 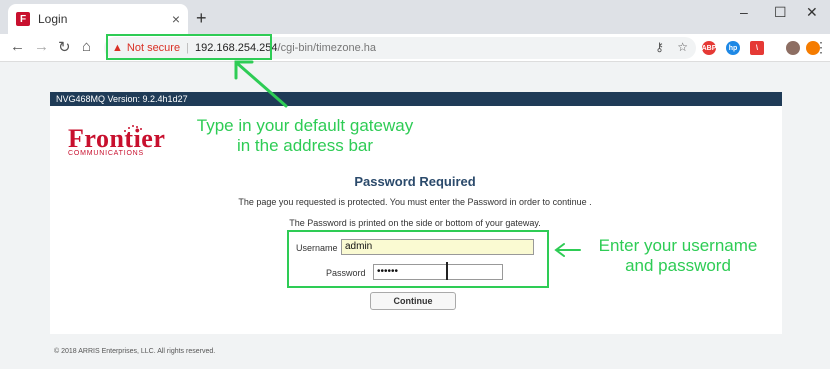 What do you see at coordinates (567, 250) in the screenshot?
I see `credentials-arrow-icon` at bounding box center [567, 250].